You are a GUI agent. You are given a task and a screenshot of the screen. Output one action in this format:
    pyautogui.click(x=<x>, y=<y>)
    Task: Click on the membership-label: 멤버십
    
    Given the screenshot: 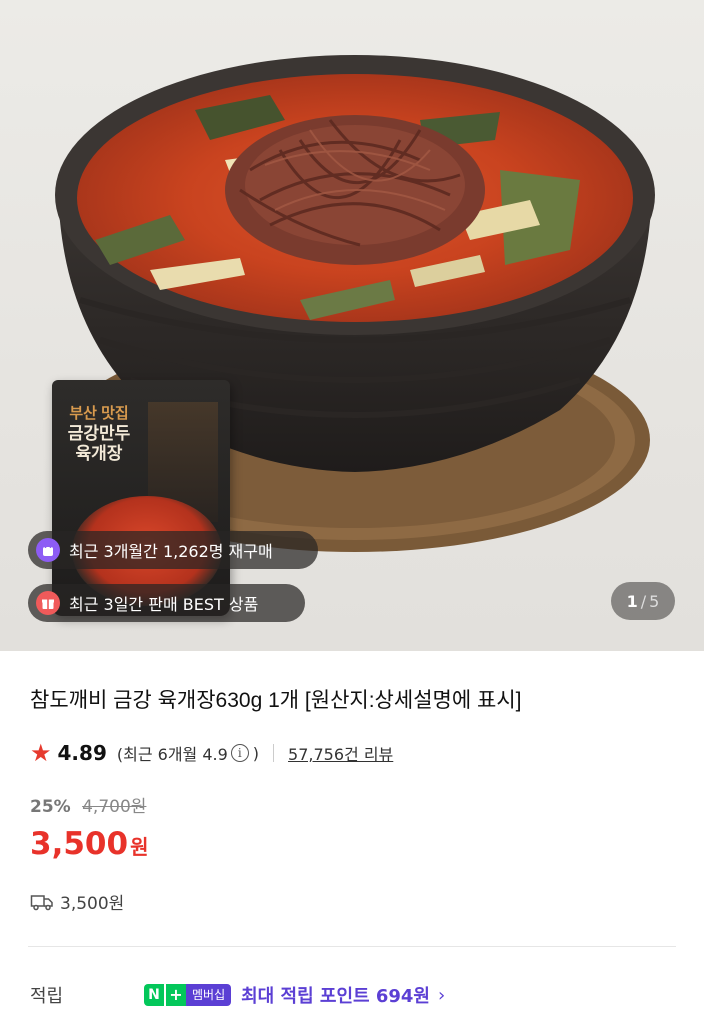 What is the action you would take?
    pyautogui.click(x=209, y=995)
    